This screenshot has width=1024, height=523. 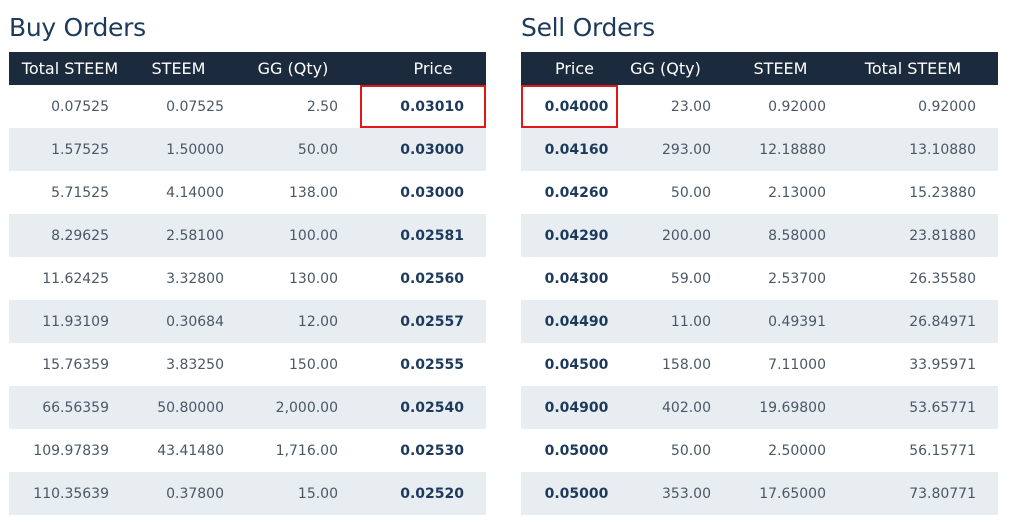 What do you see at coordinates (247, 192) in the screenshot?
I see `buy-order-row: 5.71525 4.14000 138.00 0.03000` at bounding box center [247, 192].